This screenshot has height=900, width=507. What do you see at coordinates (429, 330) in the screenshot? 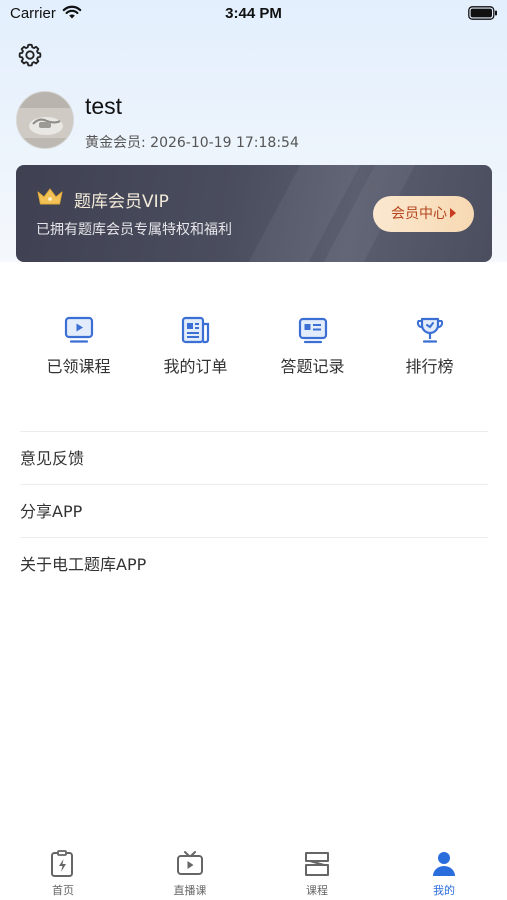
I see `trophy-icon` at bounding box center [429, 330].